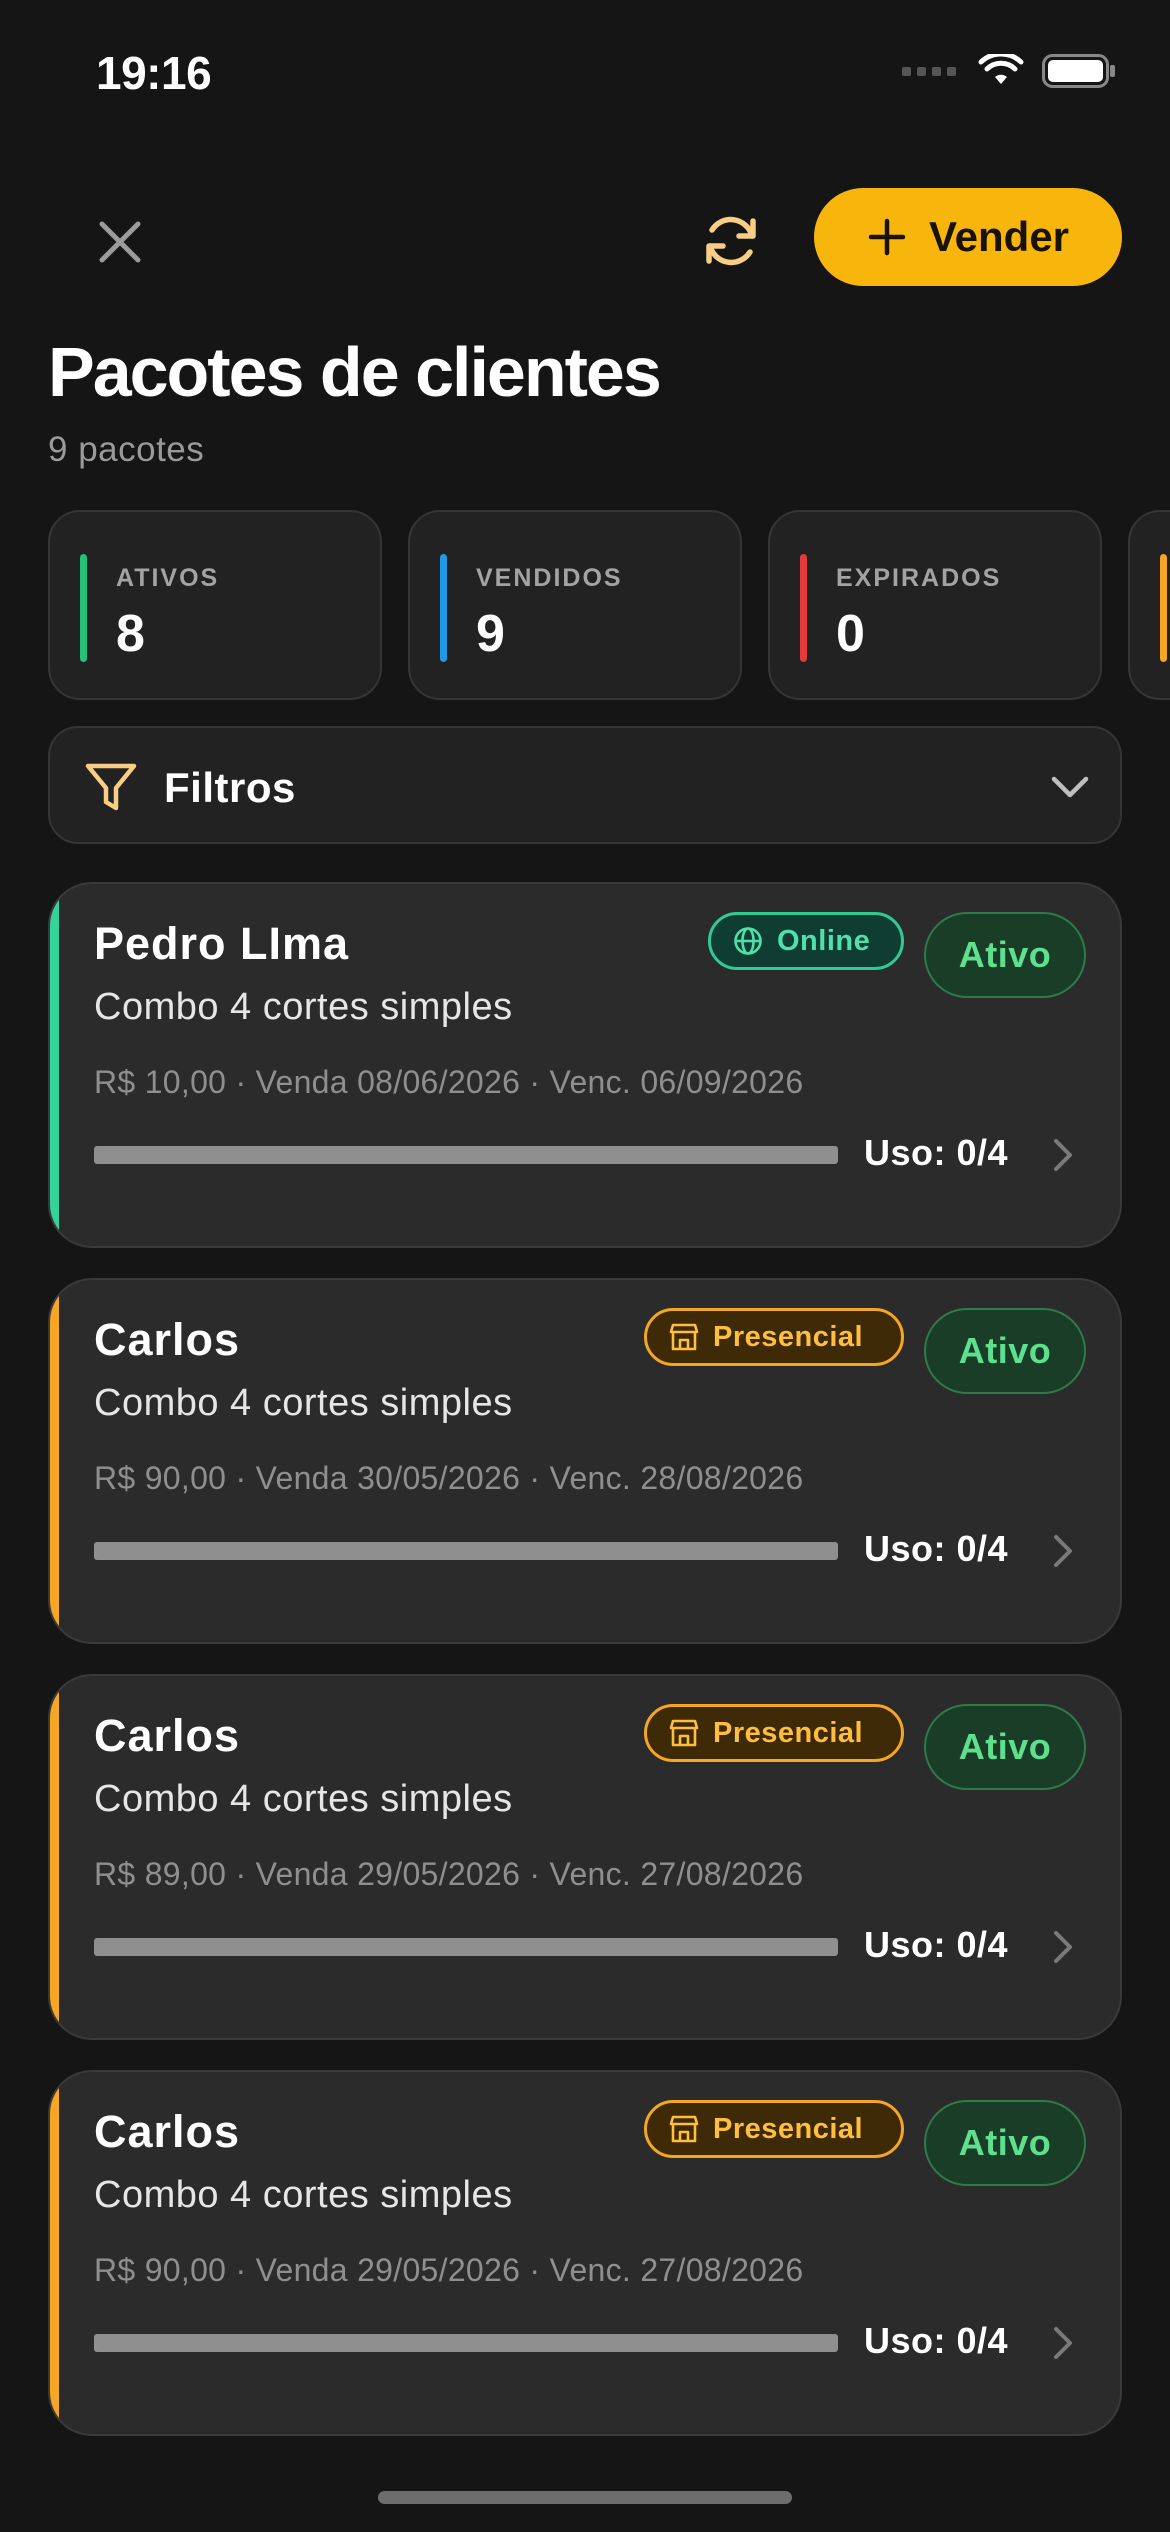 The height and width of the screenshot is (2532, 1170). I want to click on refresh-button, so click(731, 241).